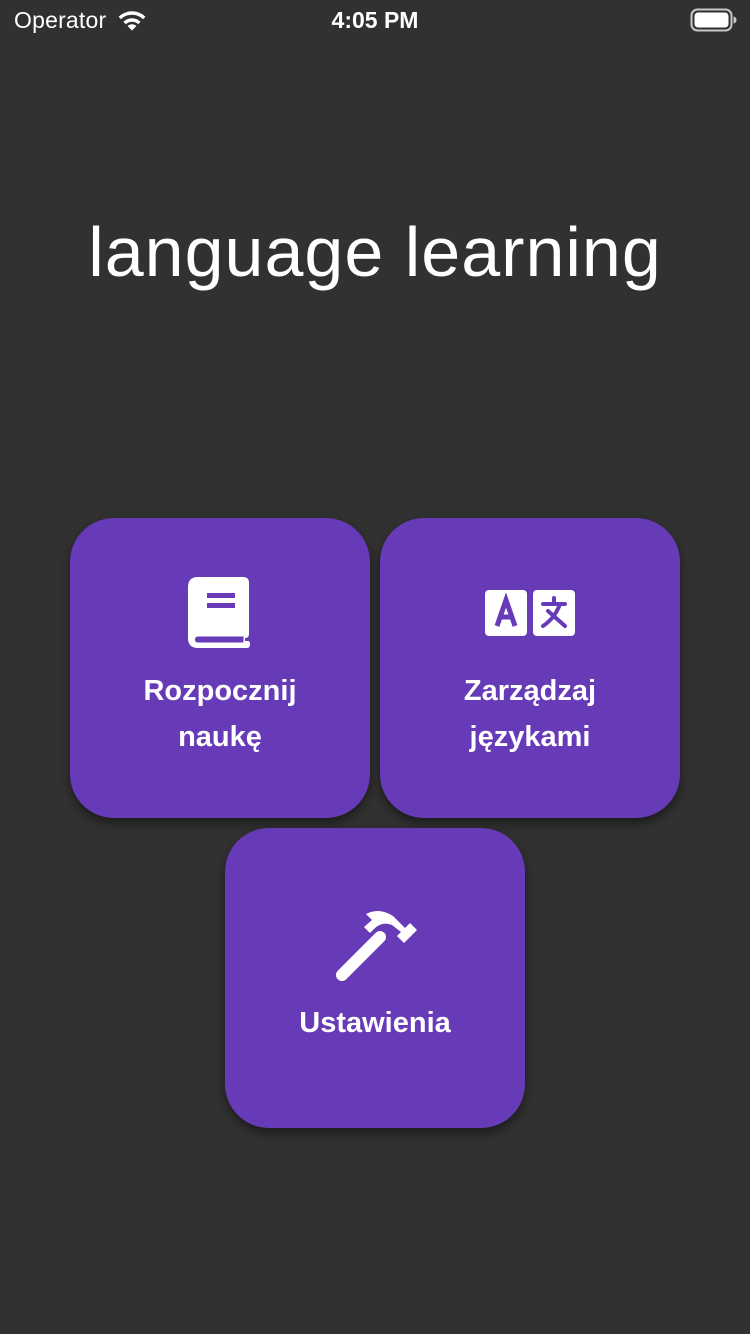 The image size is (750, 1334). Describe the element at coordinates (220, 737) in the screenshot. I see `start-learning-label-line2: naukę` at that location.